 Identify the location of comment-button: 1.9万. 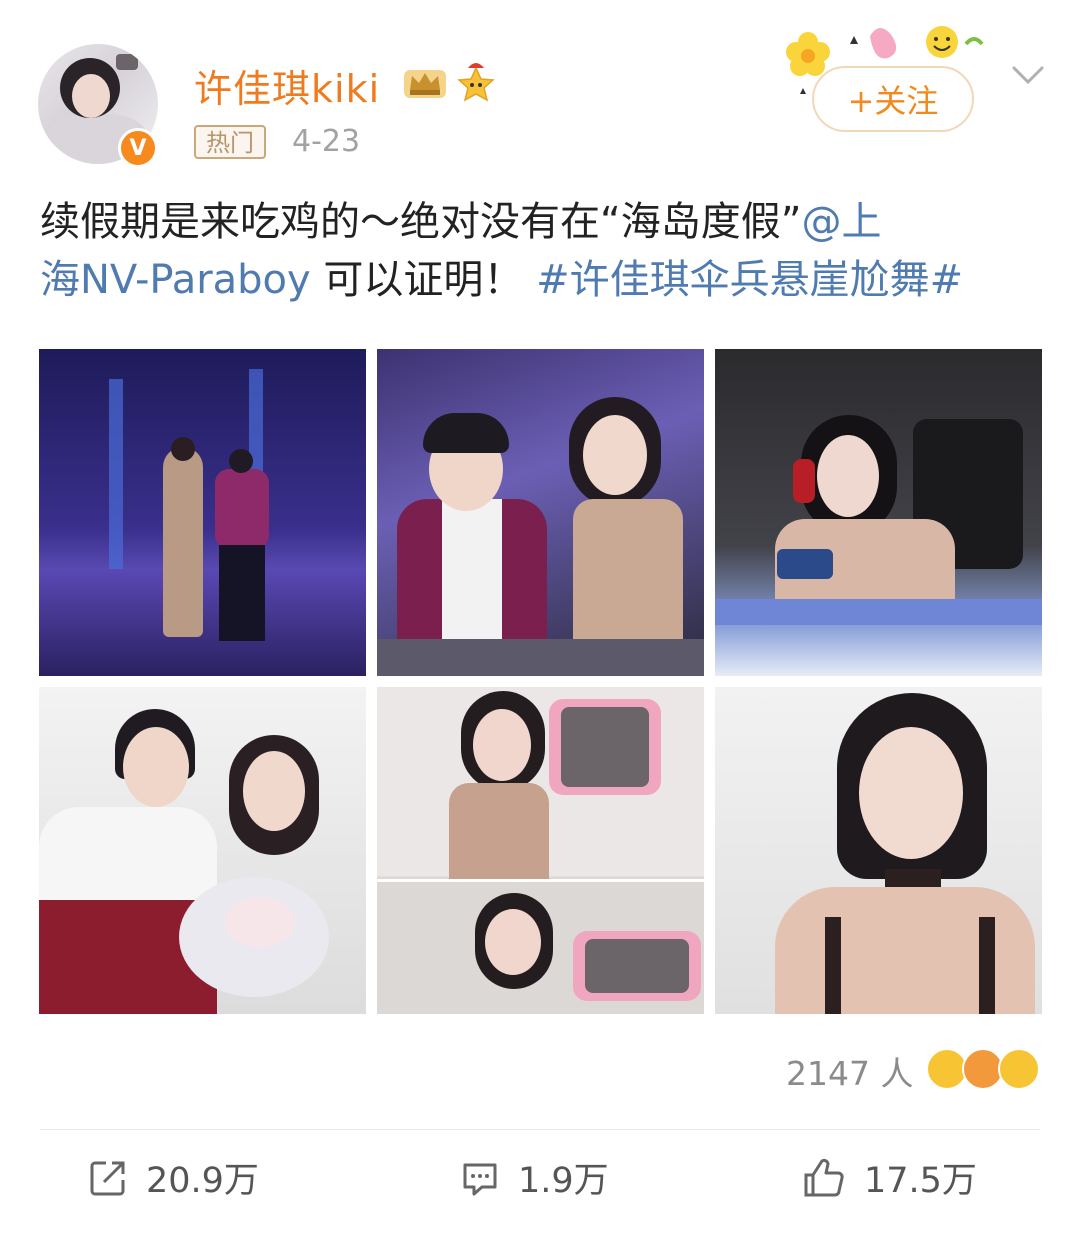
(534, 1177).